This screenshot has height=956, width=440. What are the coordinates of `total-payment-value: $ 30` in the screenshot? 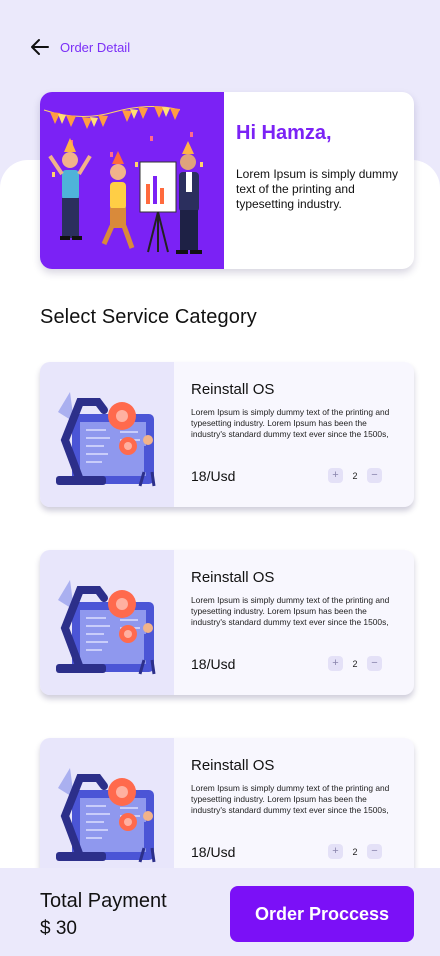 It's located at (58, 928).